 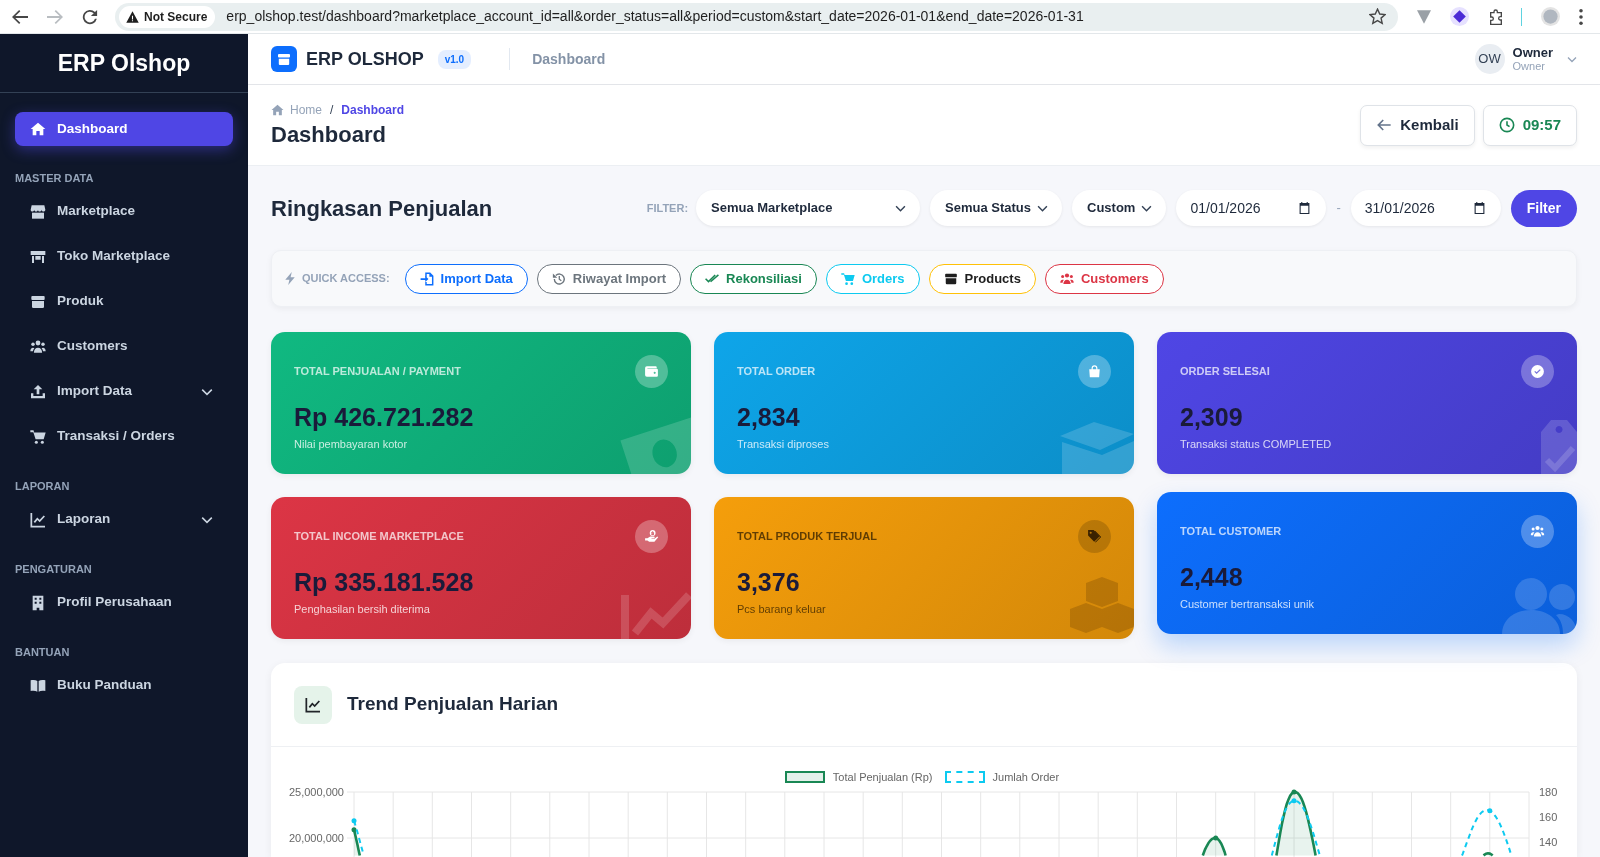 What do you see at coordinates (753, 278) in the screenshot?
I see `quick-access-button: Rekonsiliasi` at bounding box center [753, 278].